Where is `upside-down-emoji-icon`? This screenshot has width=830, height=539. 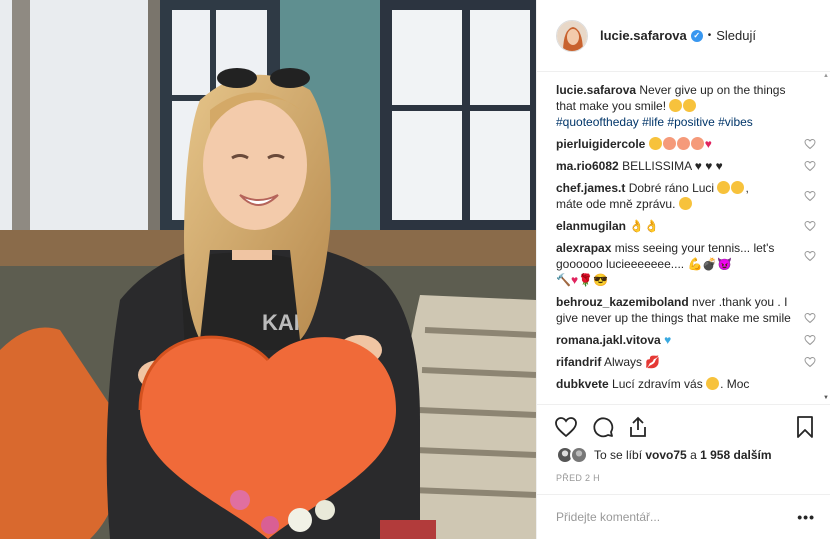 upside-down-emoji-icon is located at coordinates (690, 105).